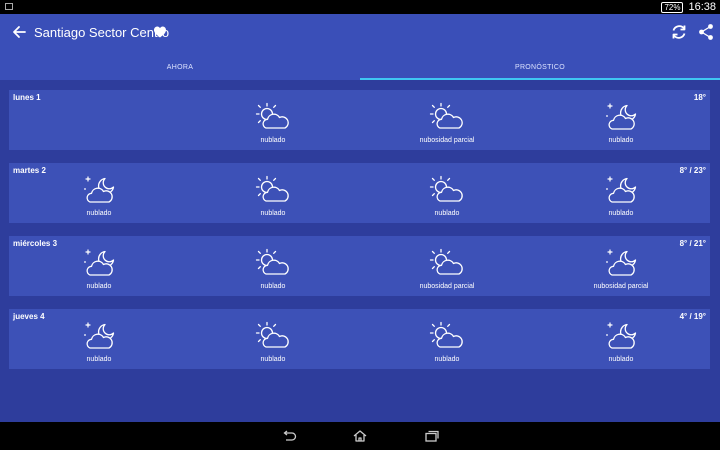  Describe the element at coordinates (180, 67) in the screenshot. I see `tab-ahora: AHORA` at that location.